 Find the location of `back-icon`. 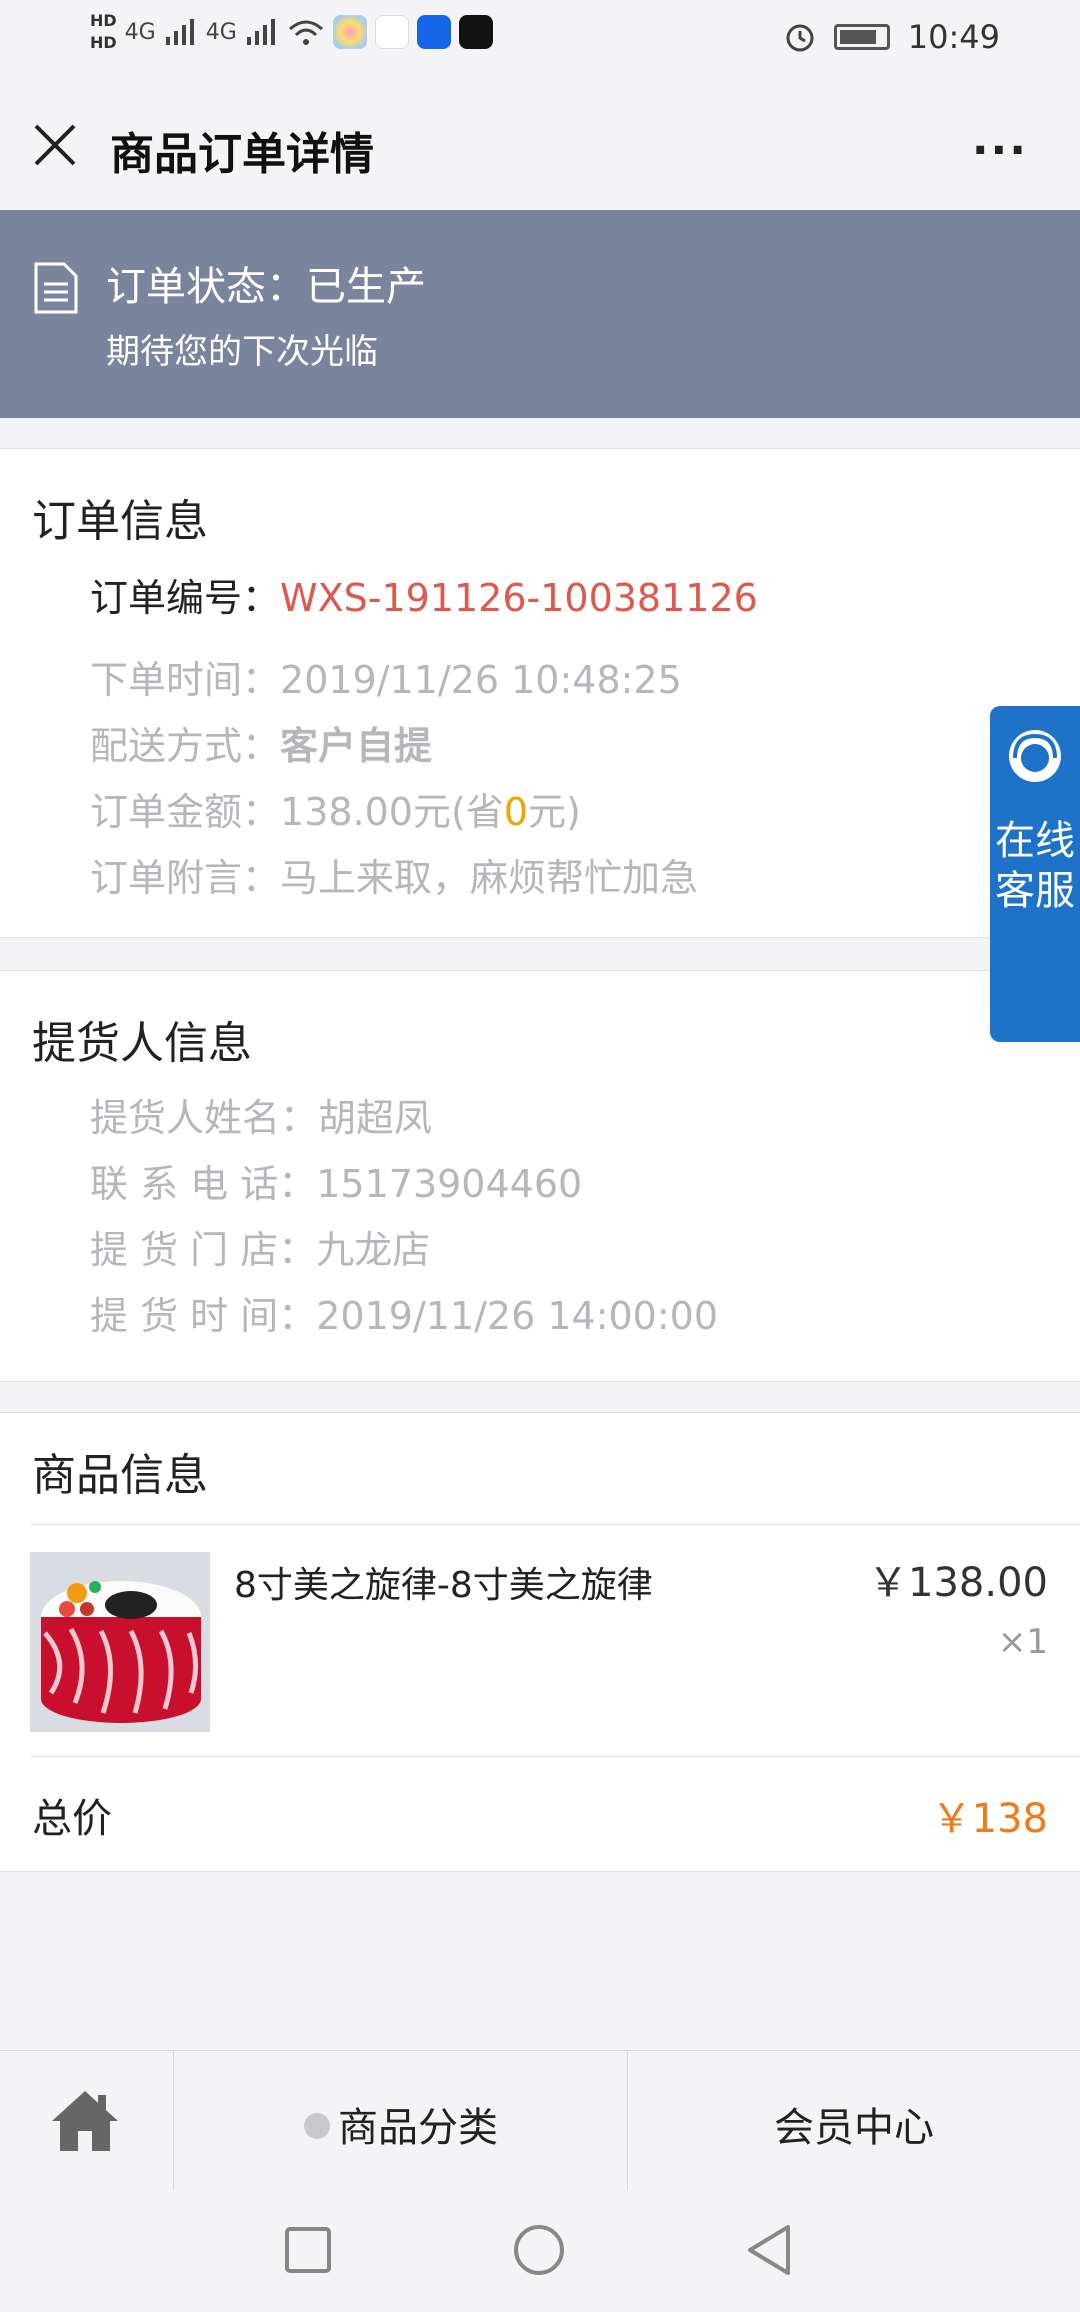

back-icon is located at coordinates (768, 2250).